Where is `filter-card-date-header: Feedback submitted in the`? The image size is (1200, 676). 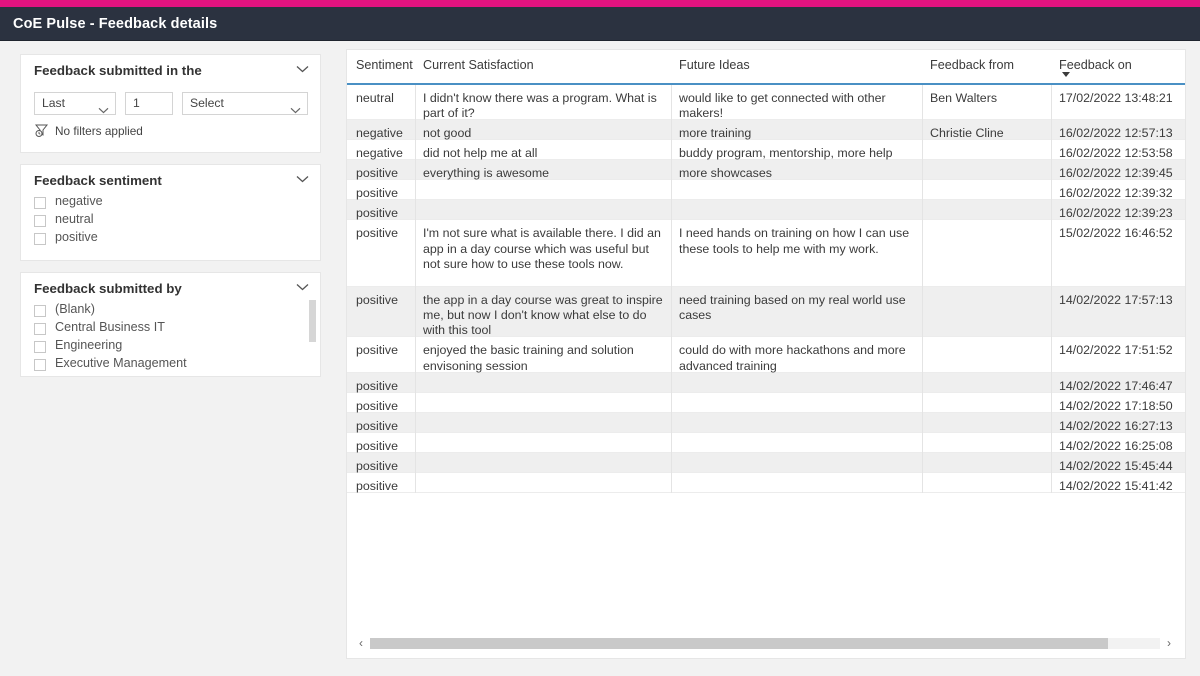 filter-card-date-header: Feedback submitted in the is located at coordinates (170, 69).